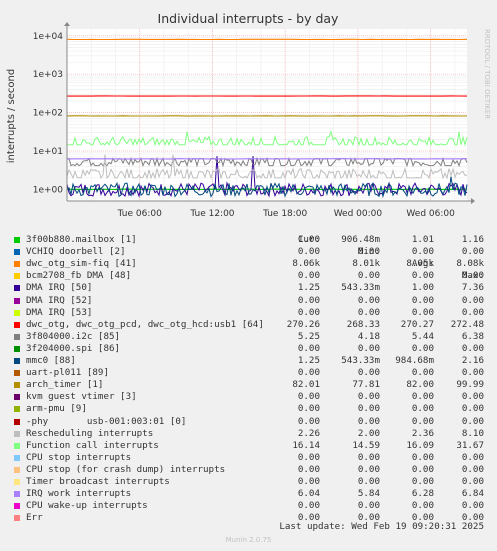 The width and height of the screenshot is (497, 551). I want to click on munin-version: Munin 2.0.75, so click(248, 540).